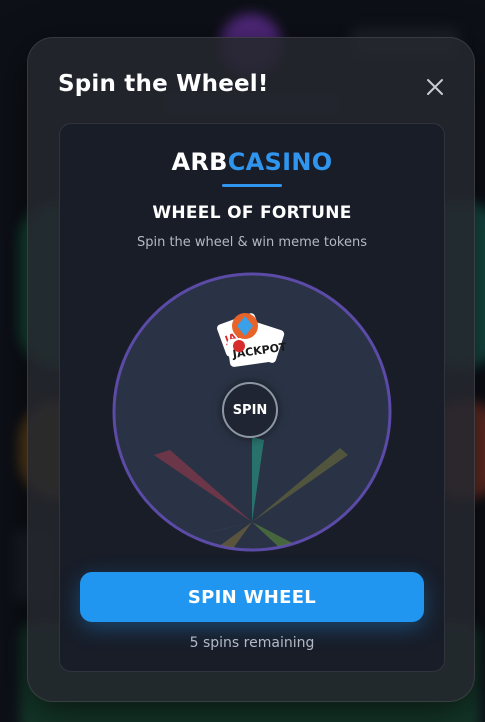  I want to click on spin-wheel-button: SPIN WHEEL, so click(252, 597).